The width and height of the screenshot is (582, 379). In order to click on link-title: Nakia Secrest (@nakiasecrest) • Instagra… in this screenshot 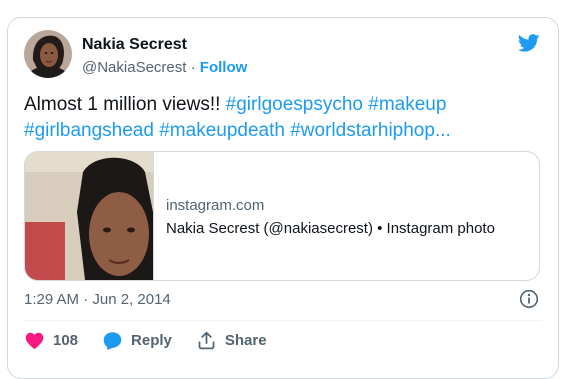, I will do `click(330, 228)`.